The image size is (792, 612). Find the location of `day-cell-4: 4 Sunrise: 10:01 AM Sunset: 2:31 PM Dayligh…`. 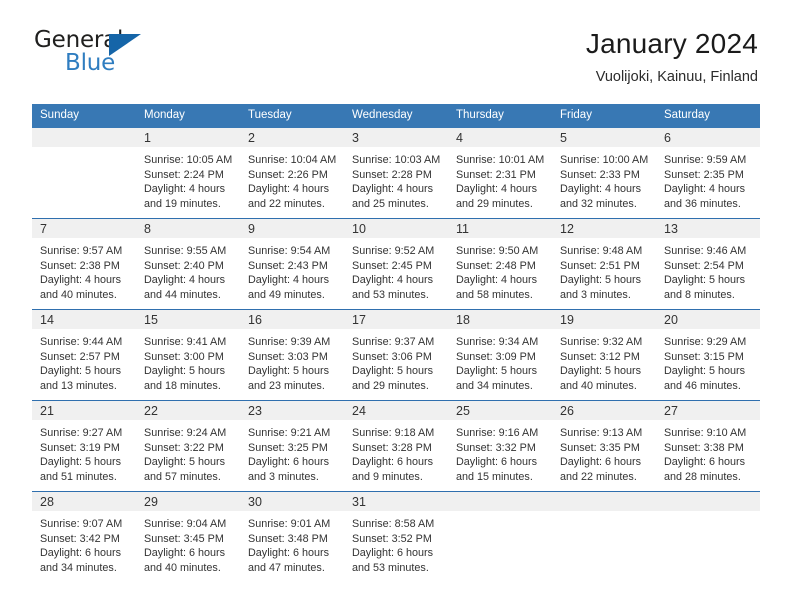

day-cell-4: 4 Sunrise: 10:01 AM Sunset: 2:31 PM Dayligh… is located at coordinates (500, 173).